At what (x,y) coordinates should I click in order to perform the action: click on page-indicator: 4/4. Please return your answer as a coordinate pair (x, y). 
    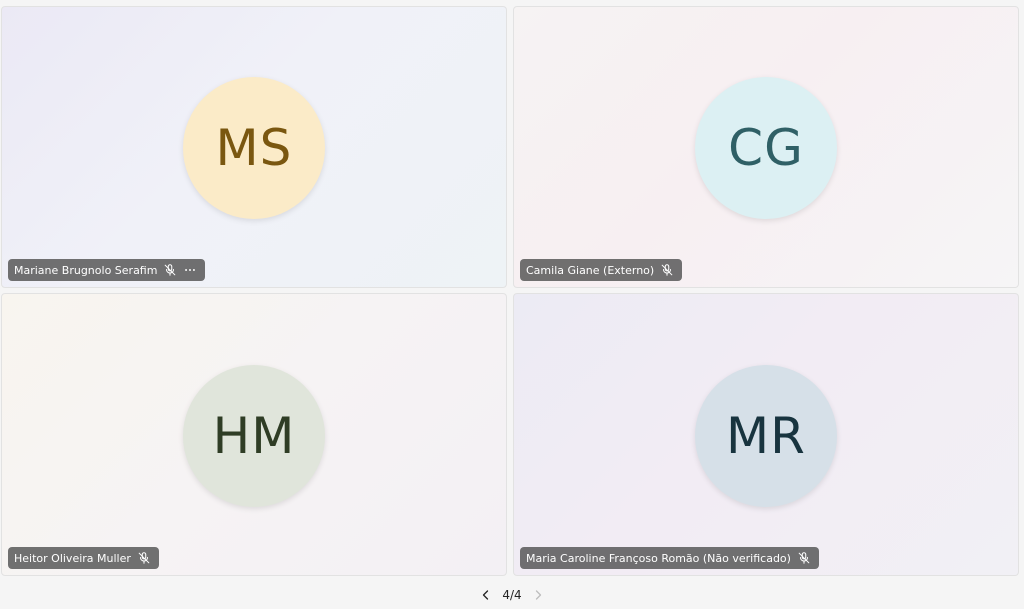
    Looking at the image, I should click on (512, 595).